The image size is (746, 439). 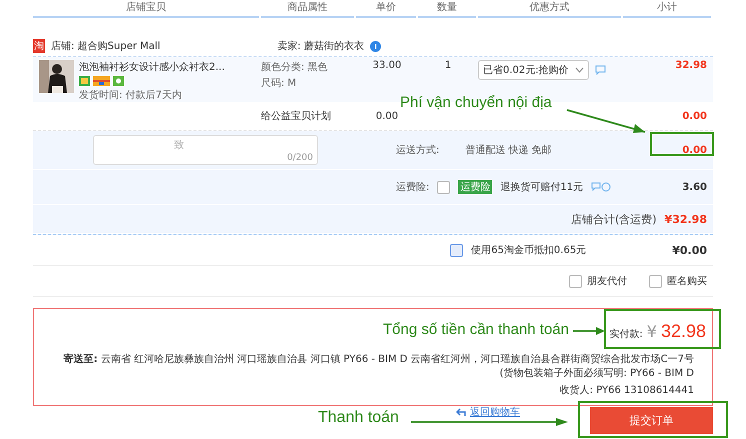 What do you see at coordinates (600, 70) in the screenshot?
I see `comment-icon` at bounding box center [600, 70].